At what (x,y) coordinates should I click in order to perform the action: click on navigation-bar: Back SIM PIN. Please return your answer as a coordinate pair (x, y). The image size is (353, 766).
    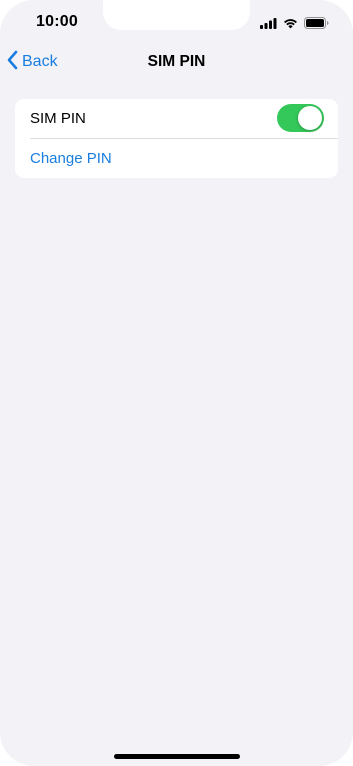
    Looking at the image, I should click on (176, 64).